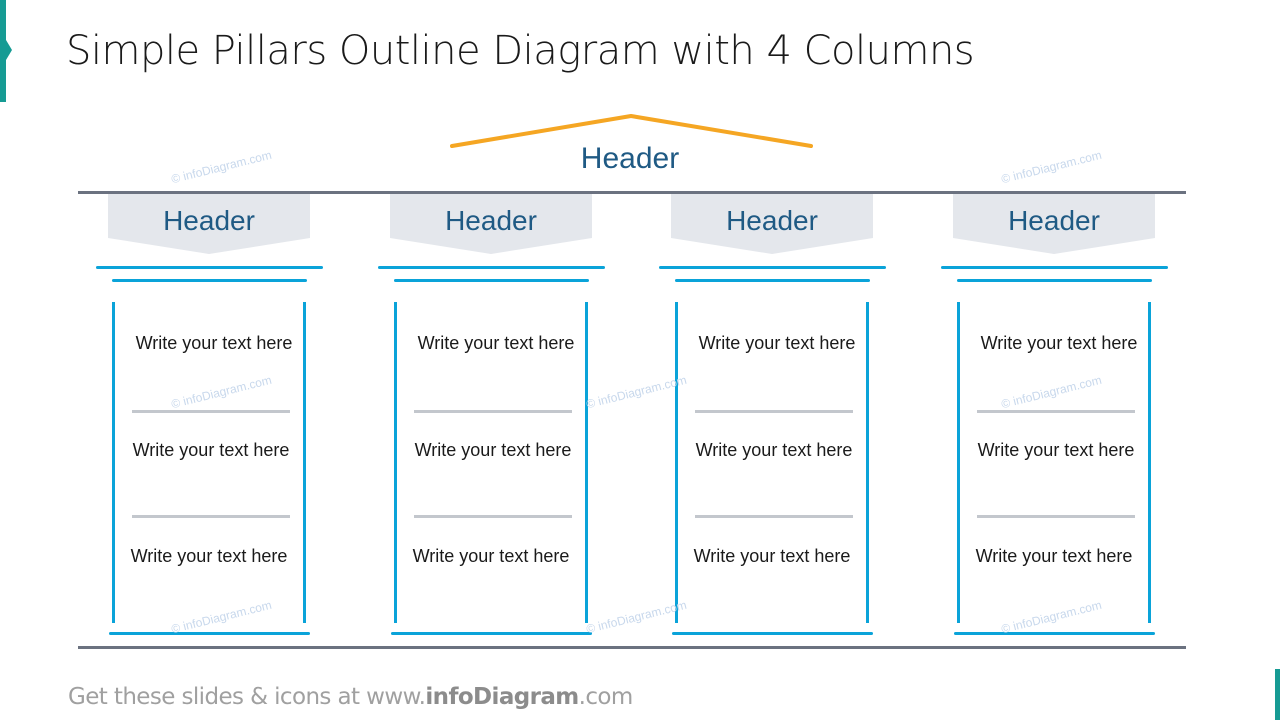 This screenshot has width=1280, height=720. Describe the element at coordinates (1277, 694) in the screenshot. I see `corner-accent-bar` at that location.